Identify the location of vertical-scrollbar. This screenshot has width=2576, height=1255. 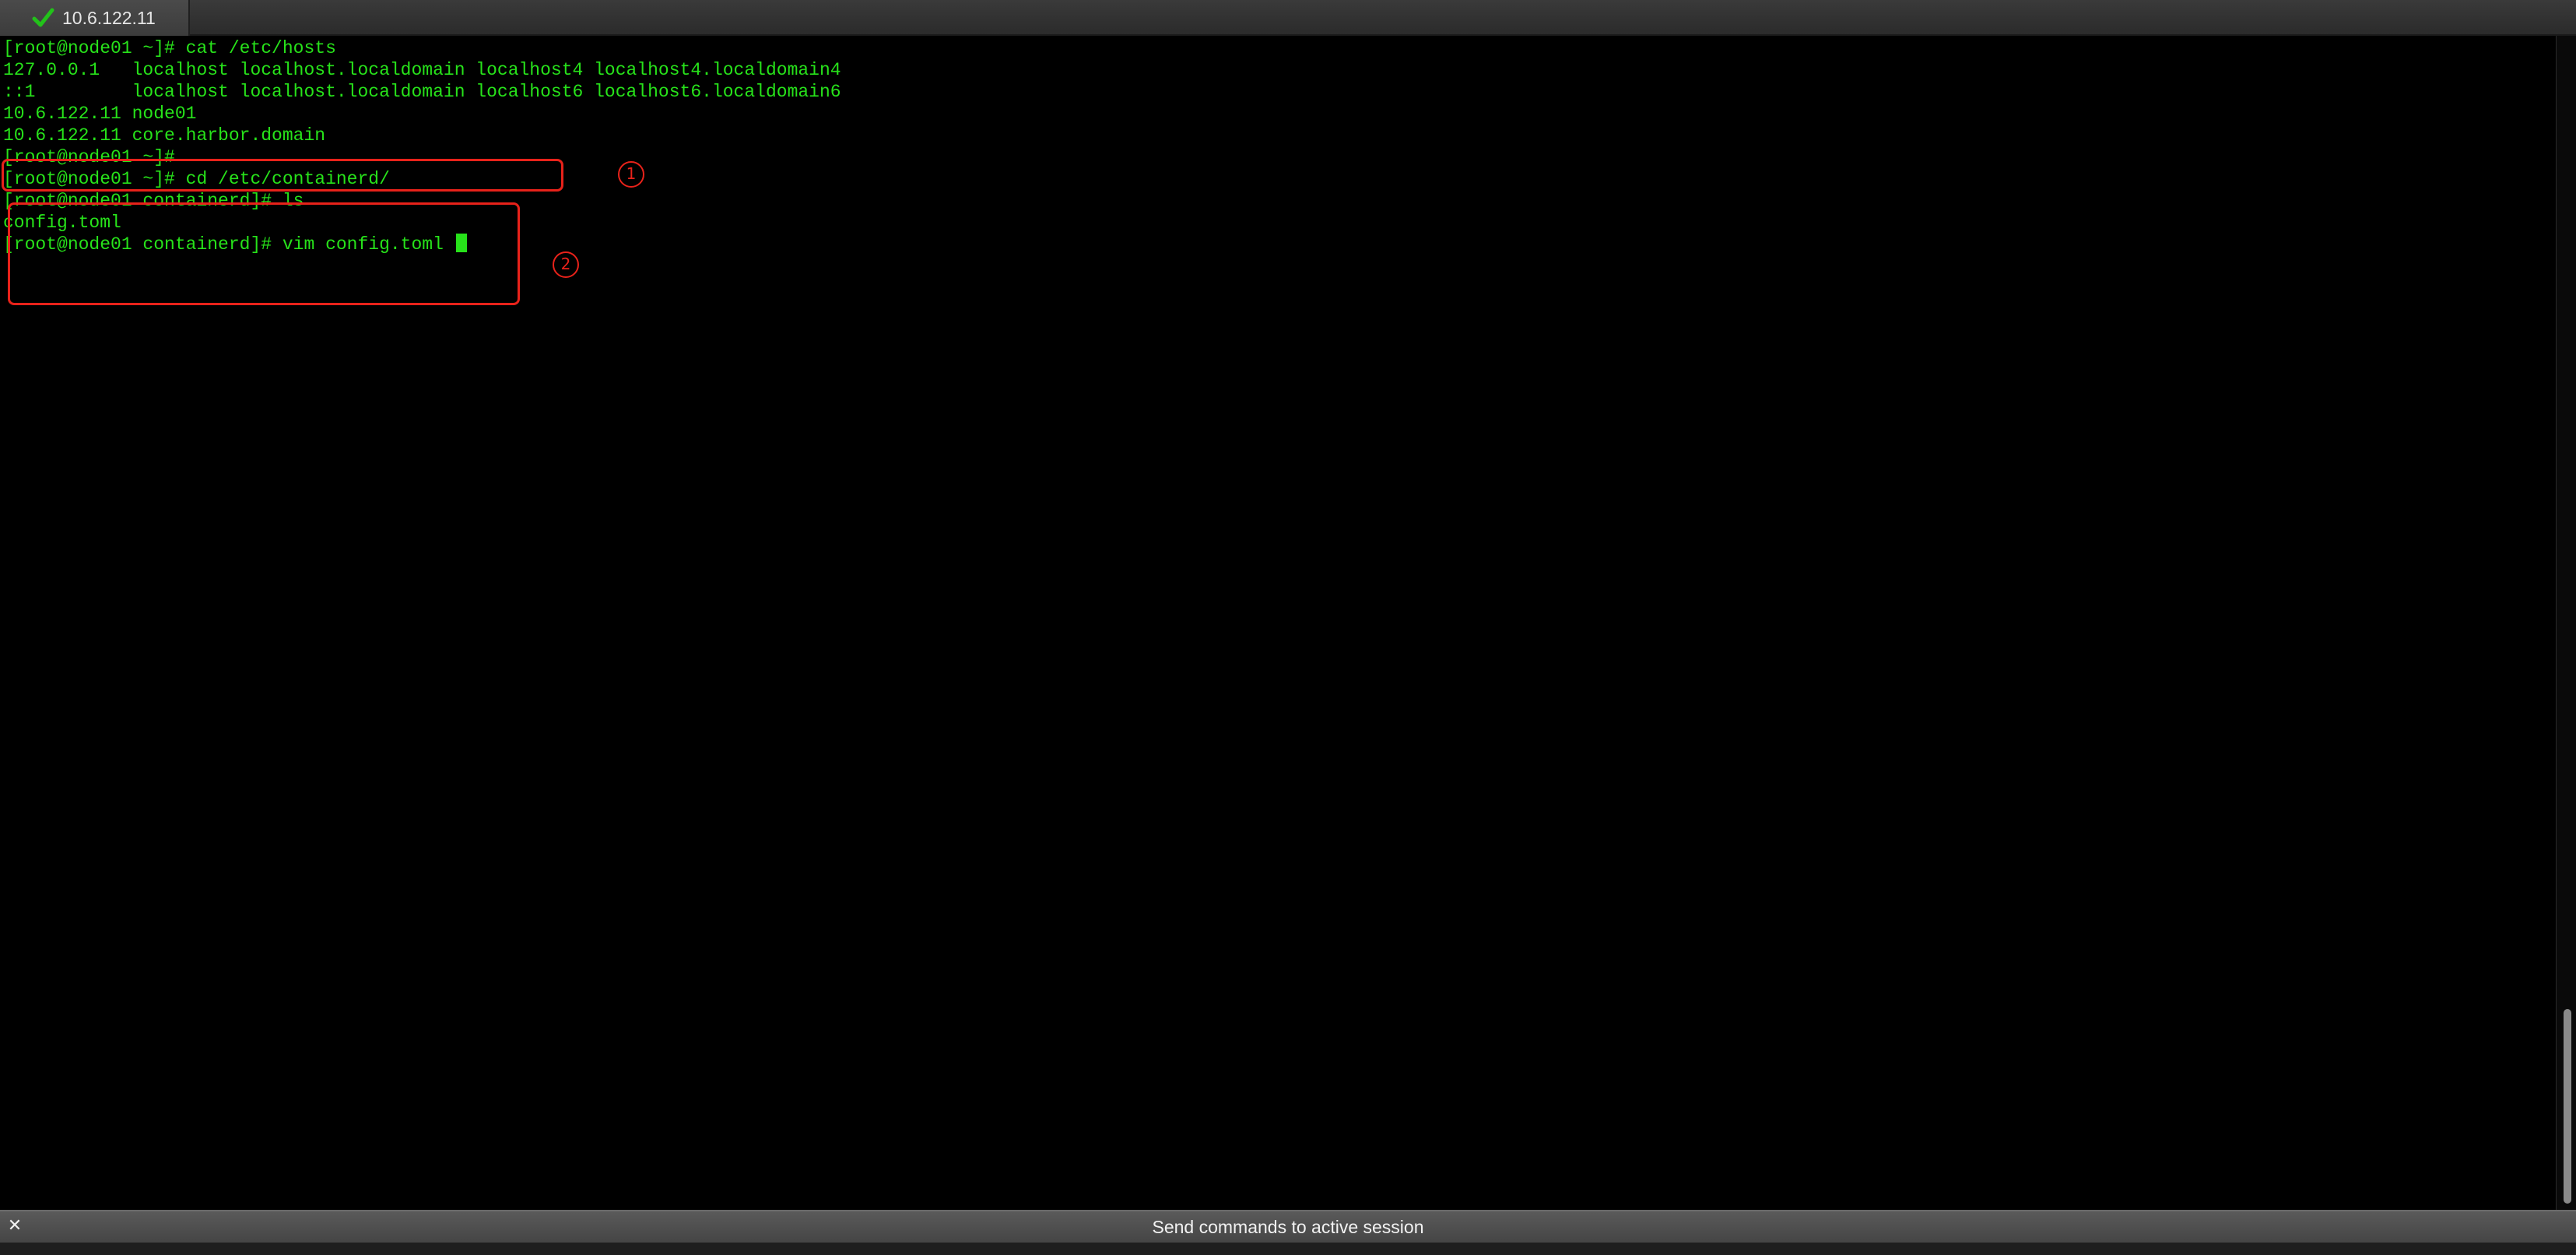
(2566, 623).